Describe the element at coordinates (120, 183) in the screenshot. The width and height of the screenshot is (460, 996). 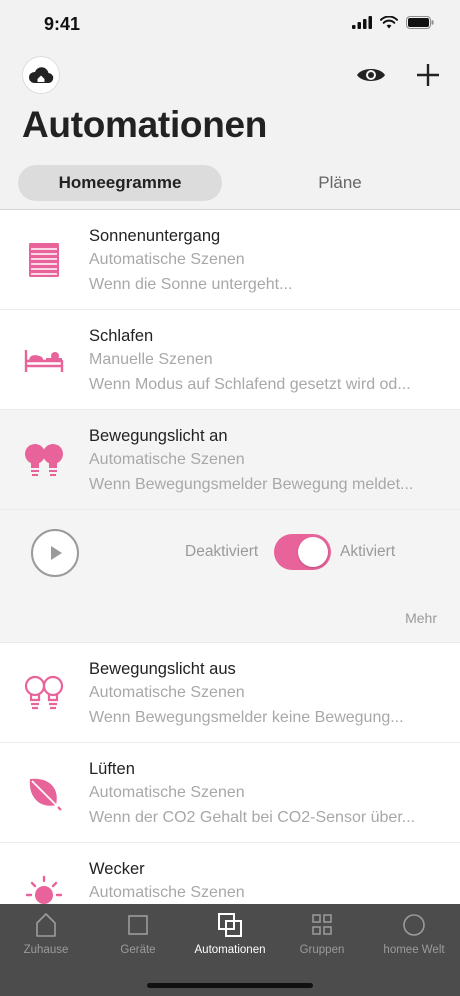
I see `tab-homeegramme: Homeegramme` at that location.